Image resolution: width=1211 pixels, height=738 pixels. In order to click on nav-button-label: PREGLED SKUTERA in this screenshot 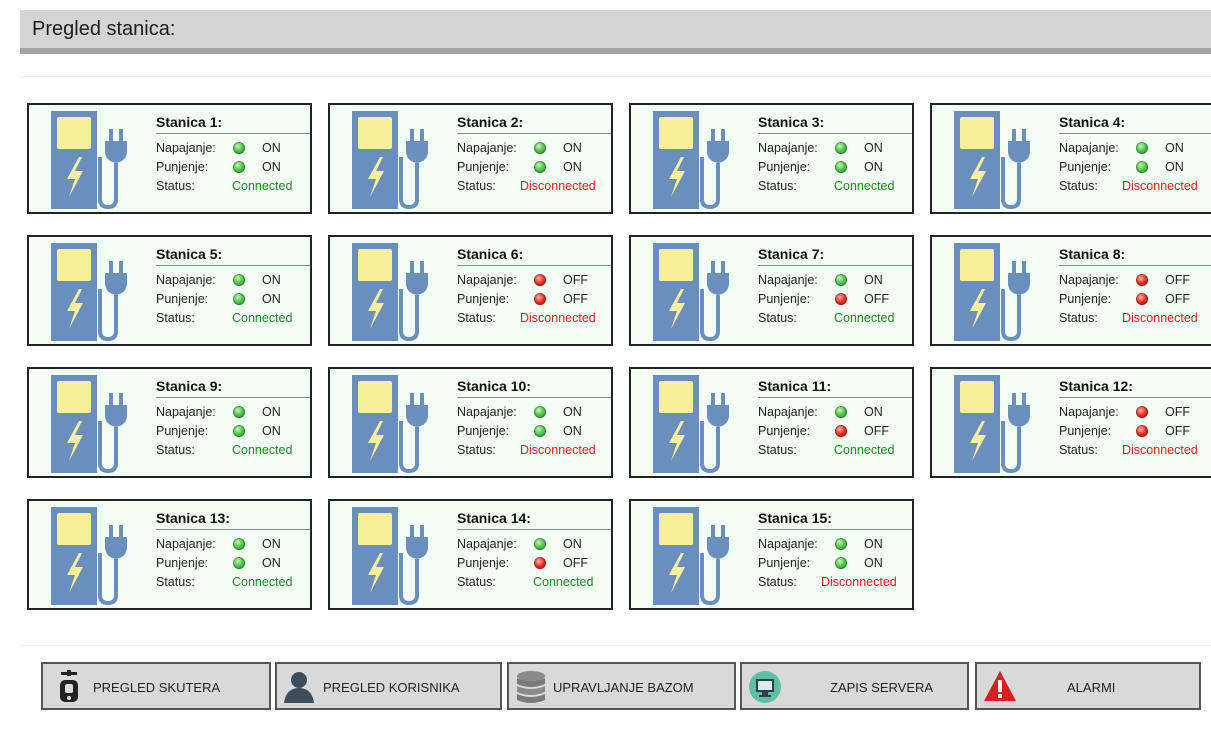, I will do `click(157, 687)`.